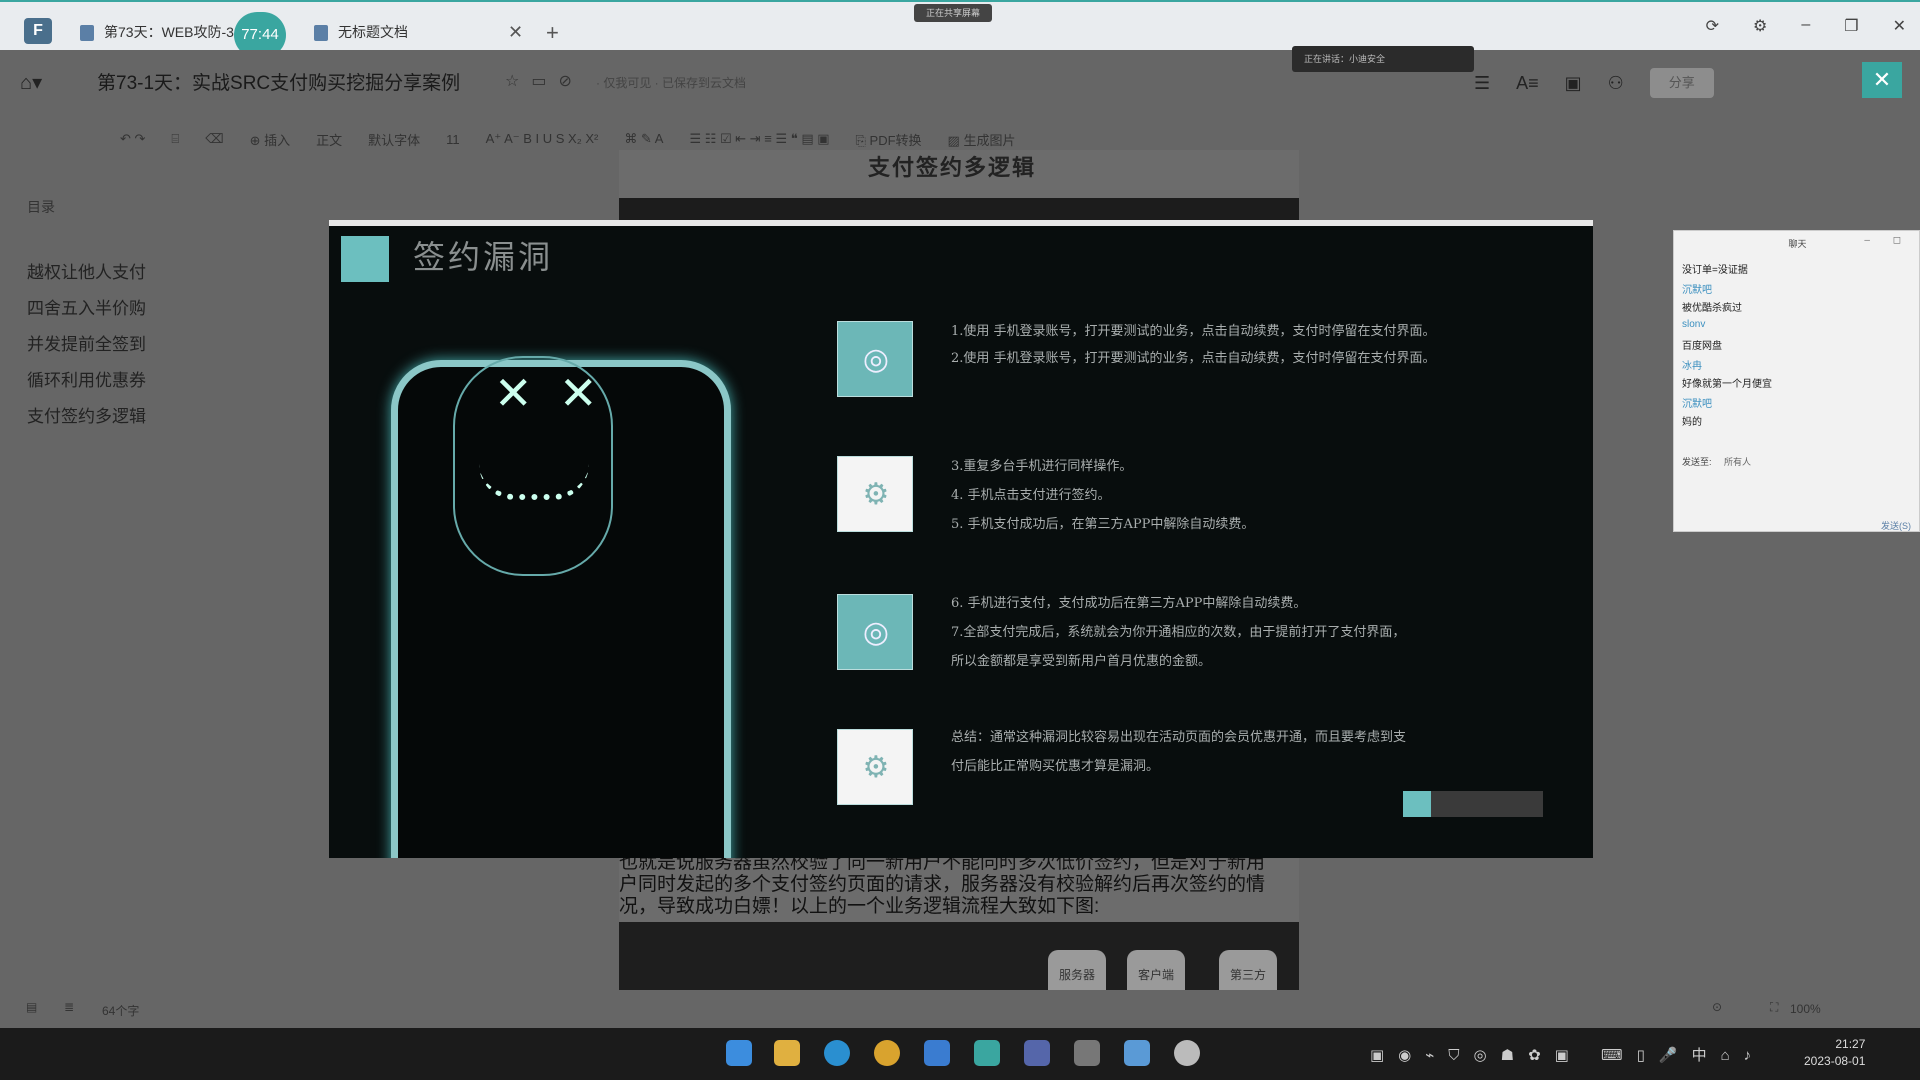  What do you see at coordinates (1850, 1044) in the screenshot?
I see `clock-time: 21:27` at bounding box center [1850, 1044].